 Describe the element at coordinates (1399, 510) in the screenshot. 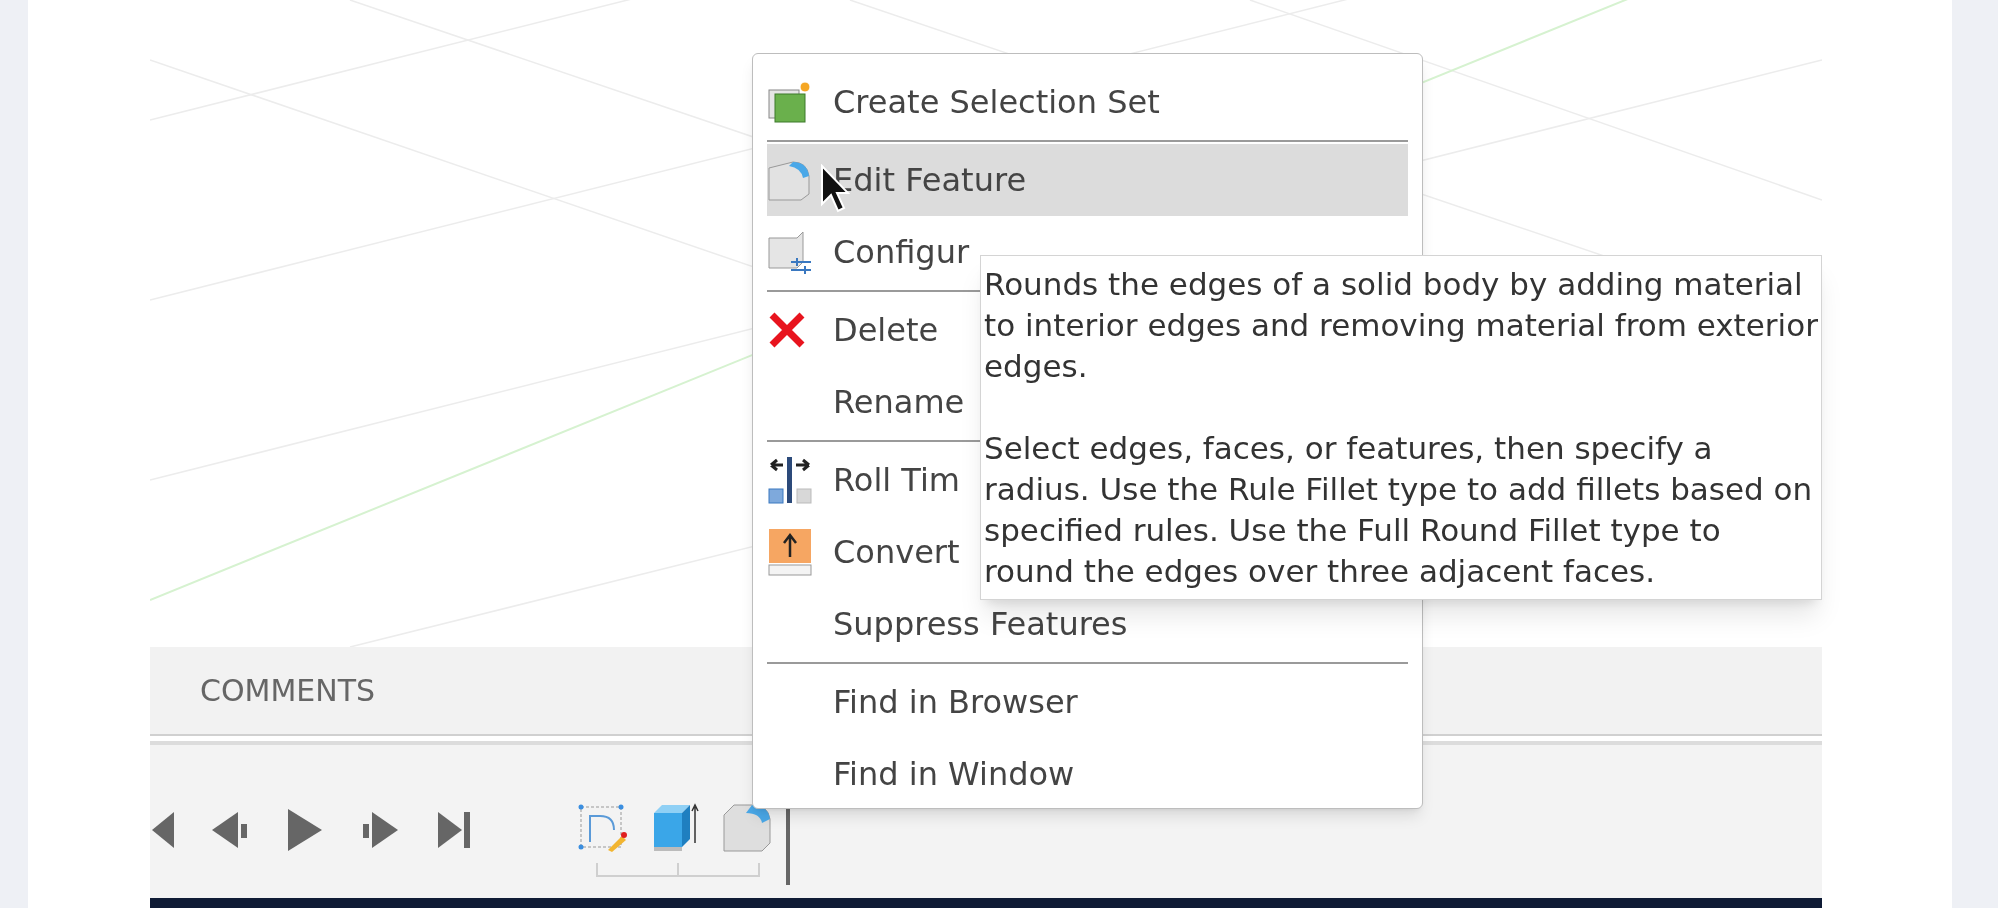

I see `tooltip-text: Select edges, faces, or features, then specify a radius. Use the Rule Fillet type to add fillets based on specified rules. Use the Full Round Fillet type to round the edges over three adjacent faces.` at that location.